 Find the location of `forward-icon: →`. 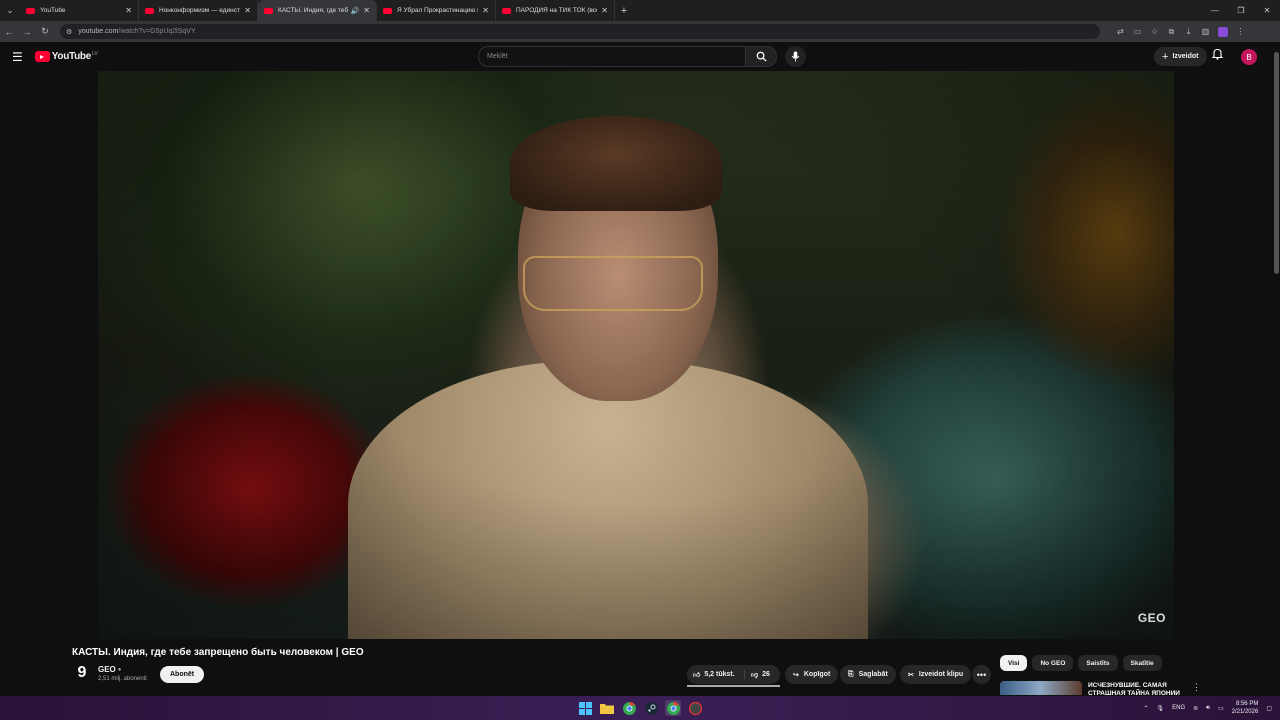

forward-icon: → is located at coordinates (27, 32).